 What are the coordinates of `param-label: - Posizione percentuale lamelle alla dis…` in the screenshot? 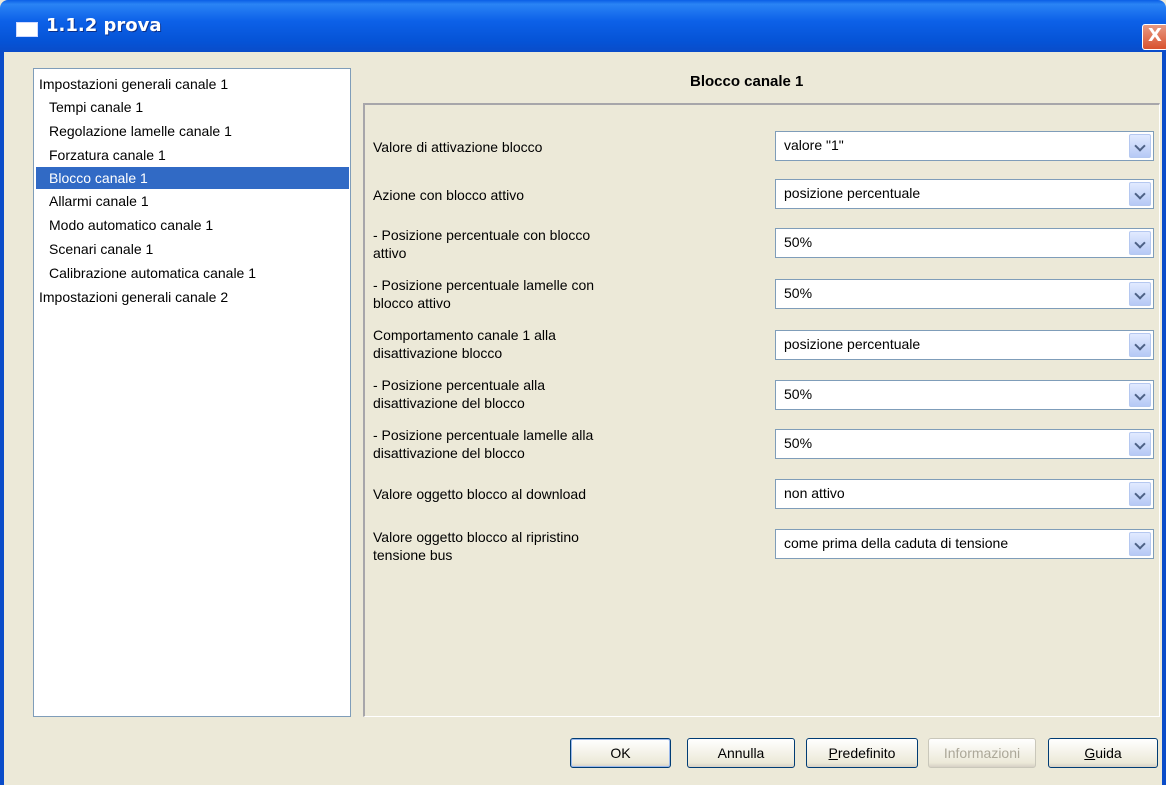 It's located at (483, 444).